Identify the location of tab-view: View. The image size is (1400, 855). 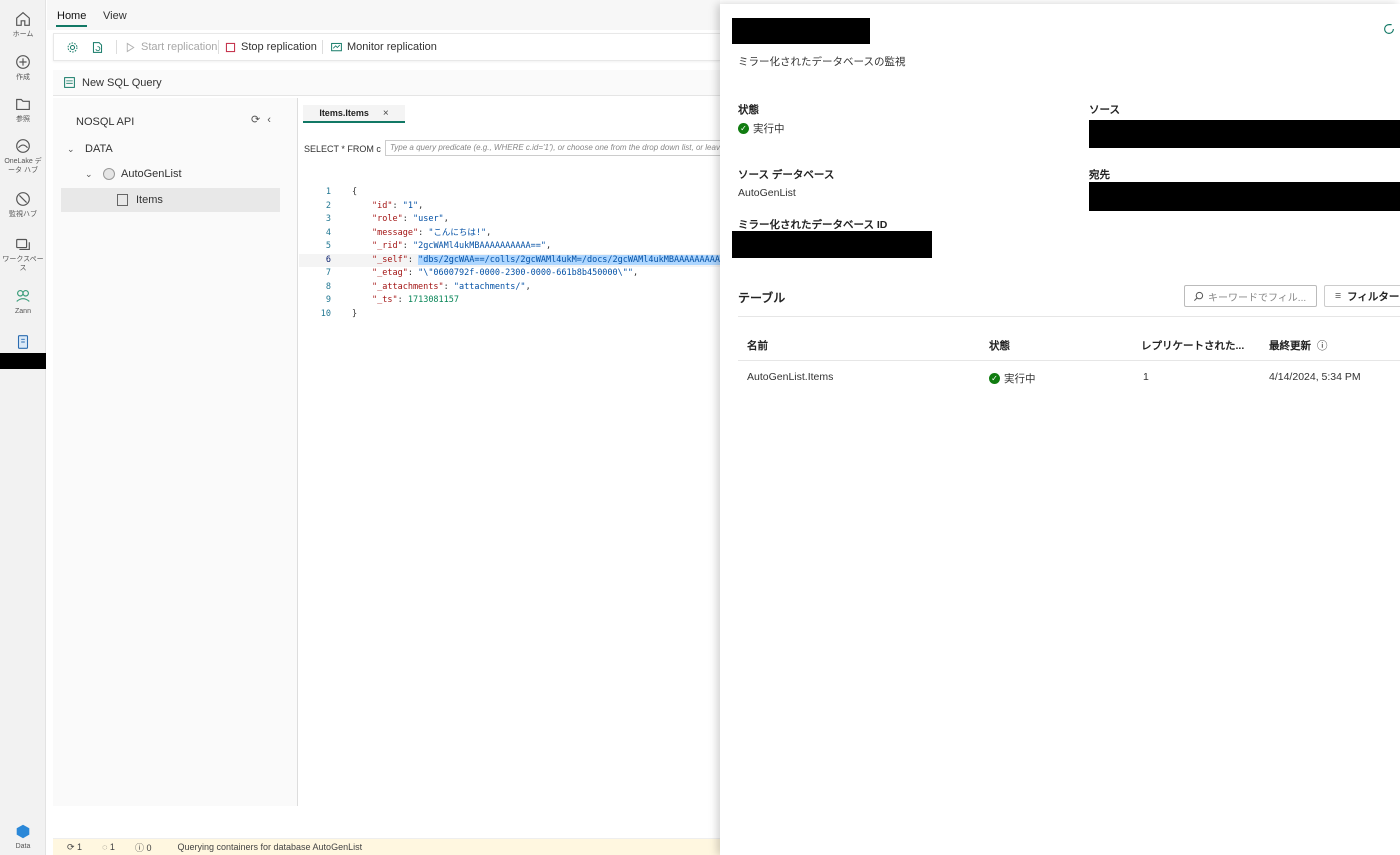
(115, 16).